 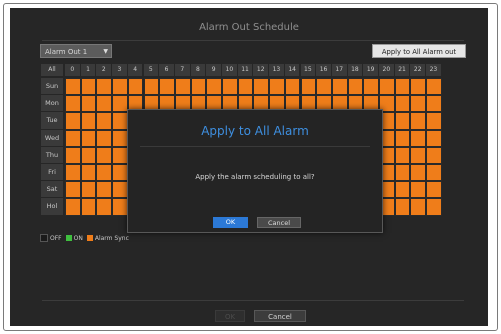 What do you see at coordinates (182, 70) in the screenshot?
I see `hour-header: 7` at bounding box center [182, 70].